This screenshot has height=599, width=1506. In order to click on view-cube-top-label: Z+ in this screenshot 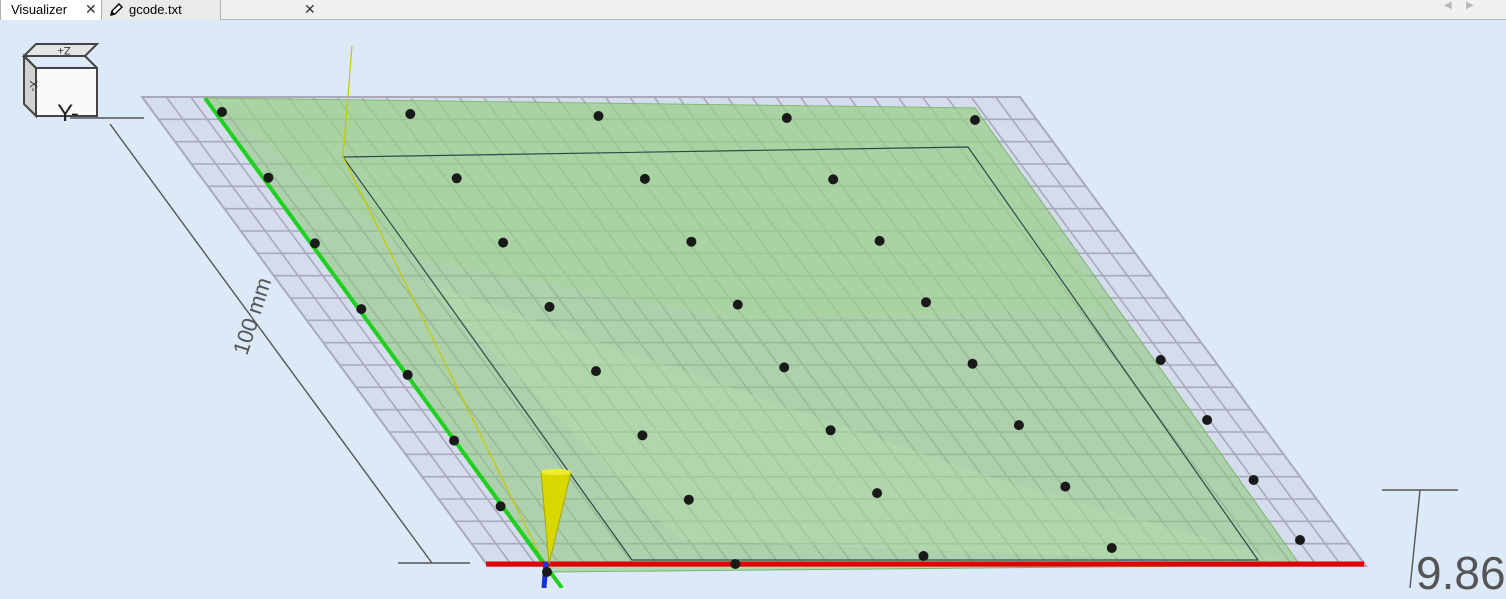, I will do `click(63, 50)`.